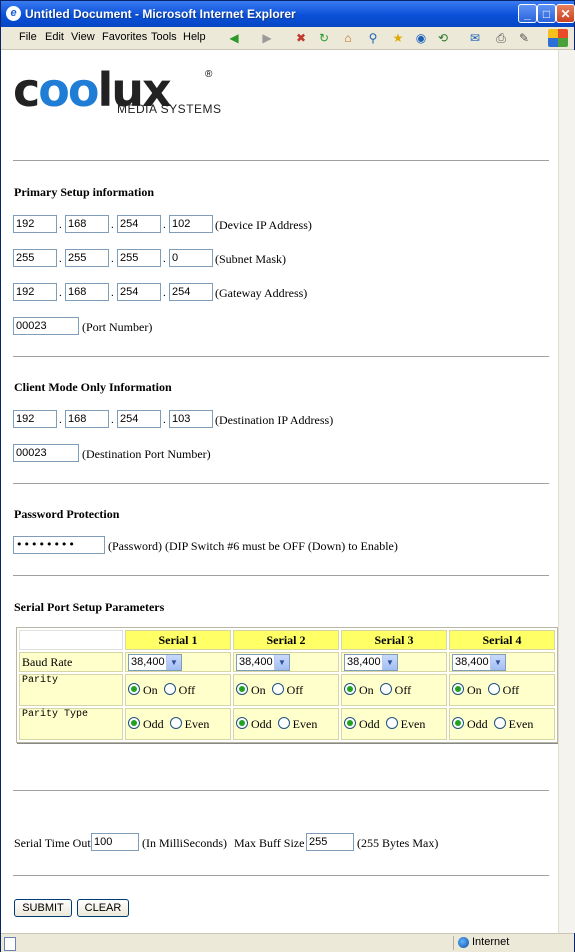 The width and height of the screenshot is (575, 952). I want to click on serial-1-baud-select: 38,400 ▼, so click(155, 662).